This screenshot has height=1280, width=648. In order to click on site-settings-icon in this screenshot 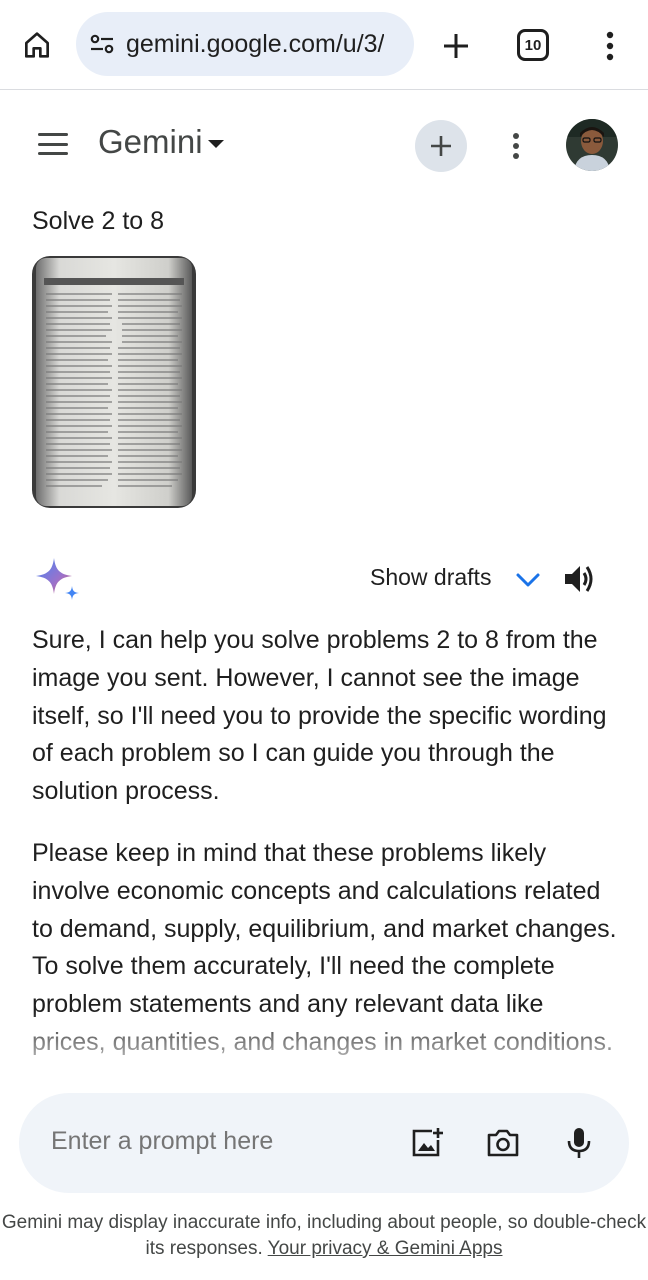, I will do `click(102, 44)`.